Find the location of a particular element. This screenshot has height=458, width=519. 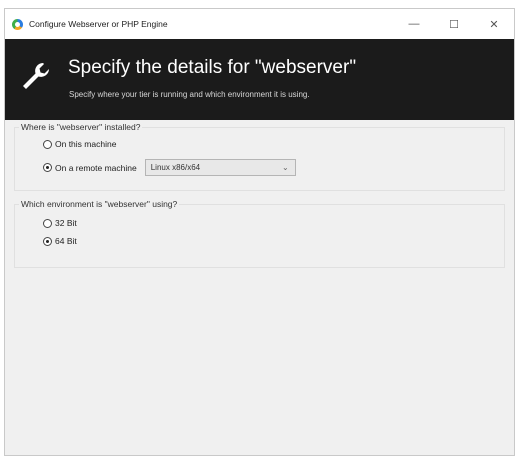

radio-32-bit: 32 Bit is located at coordinates (60, 223).